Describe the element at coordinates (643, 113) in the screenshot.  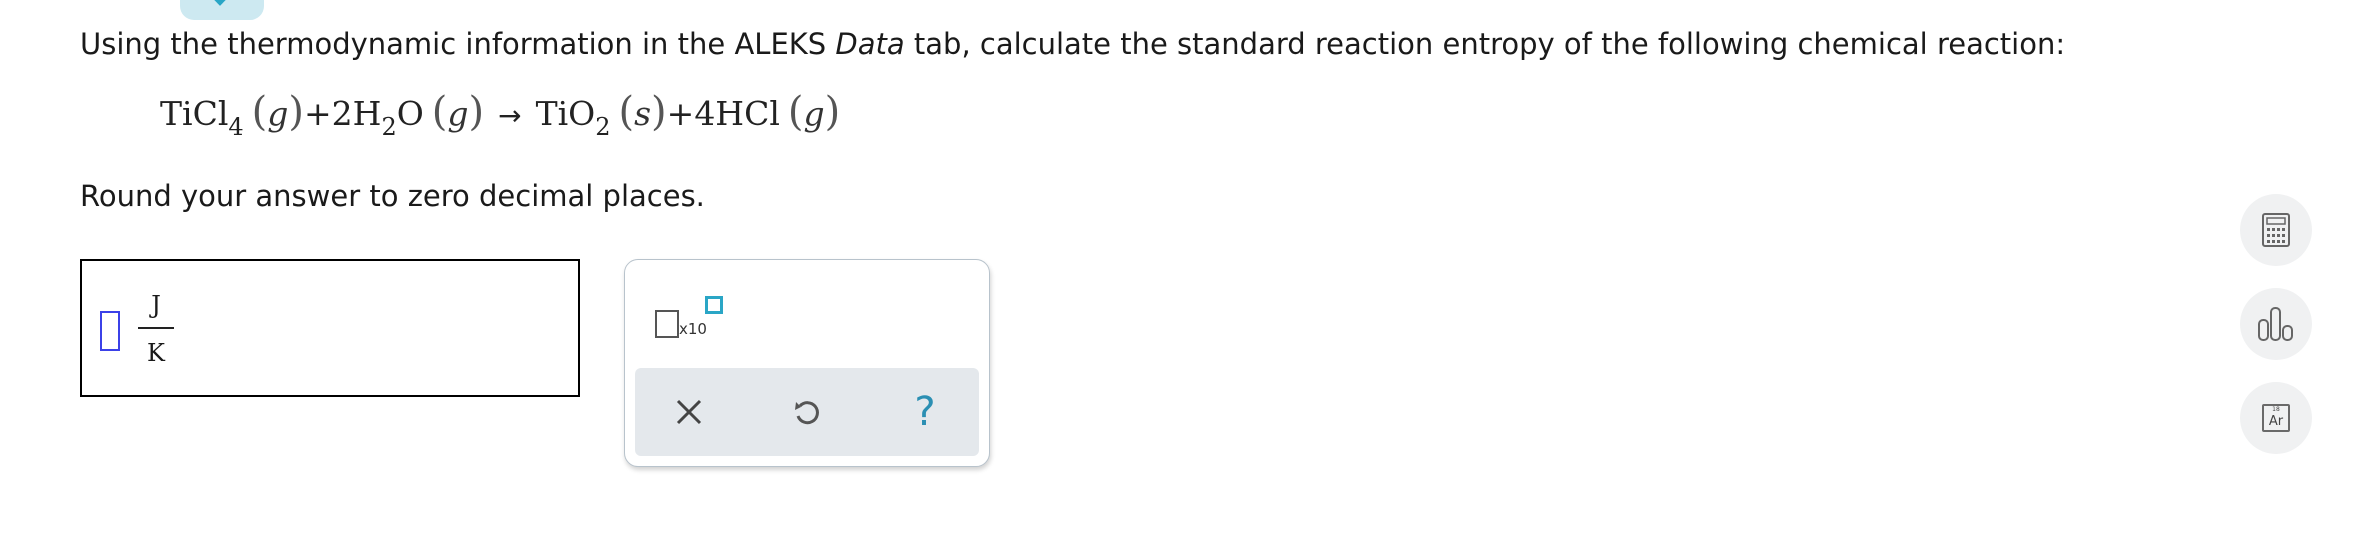
I see `phase-label: s` at that location.